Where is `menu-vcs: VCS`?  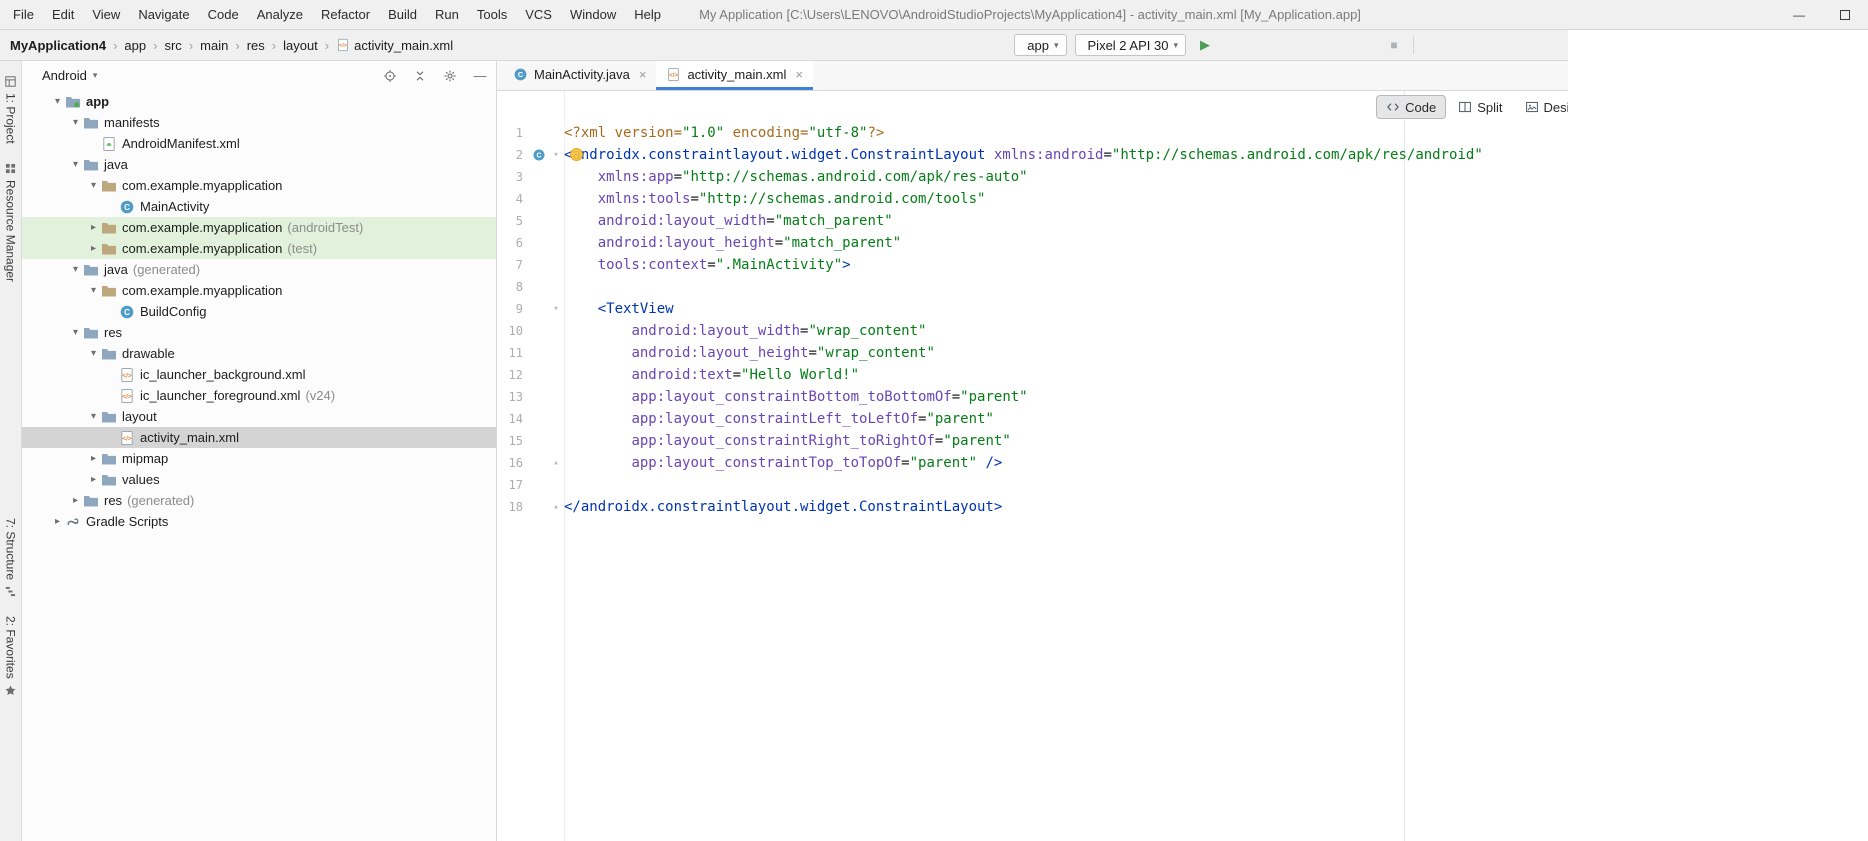
menu-vcs: VCS is located at coordinates (538, 14).